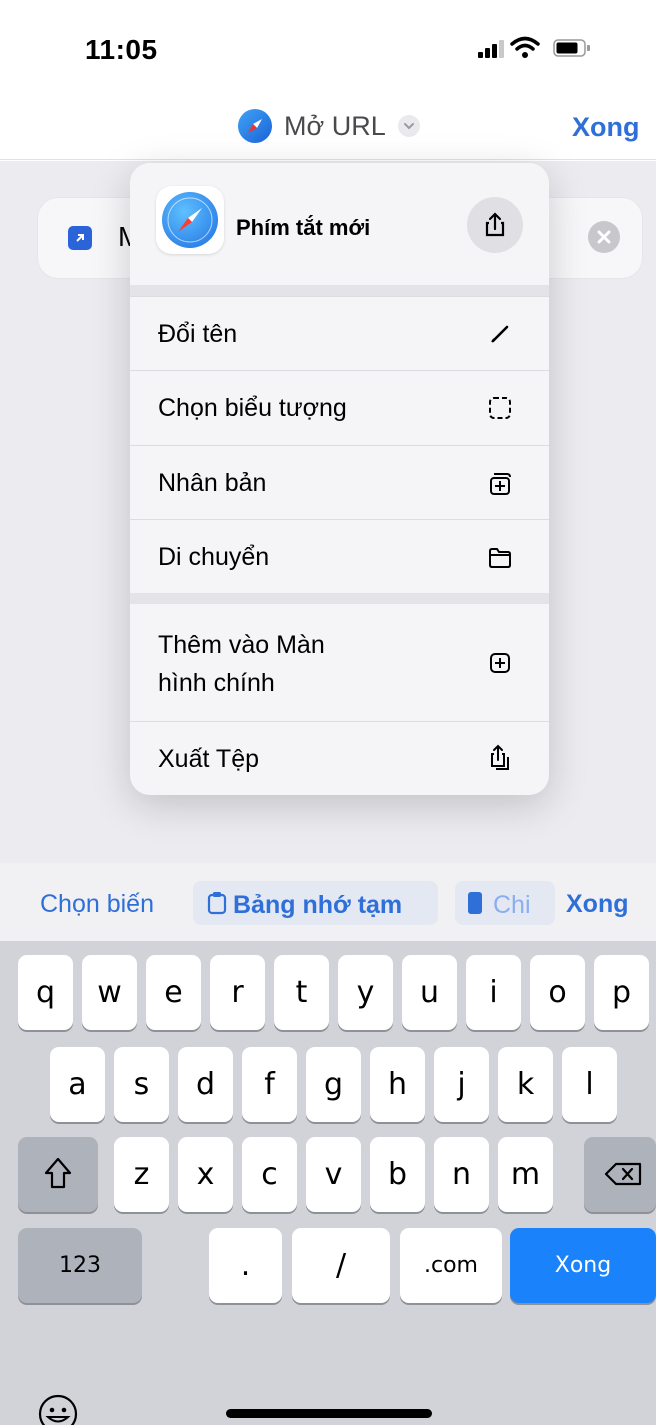 Image resolution: width=656 pixels, height=1425 pixels. Describe the element at coordinates (589, 1084) in the screenshot. I see `key-l: l` at that location.